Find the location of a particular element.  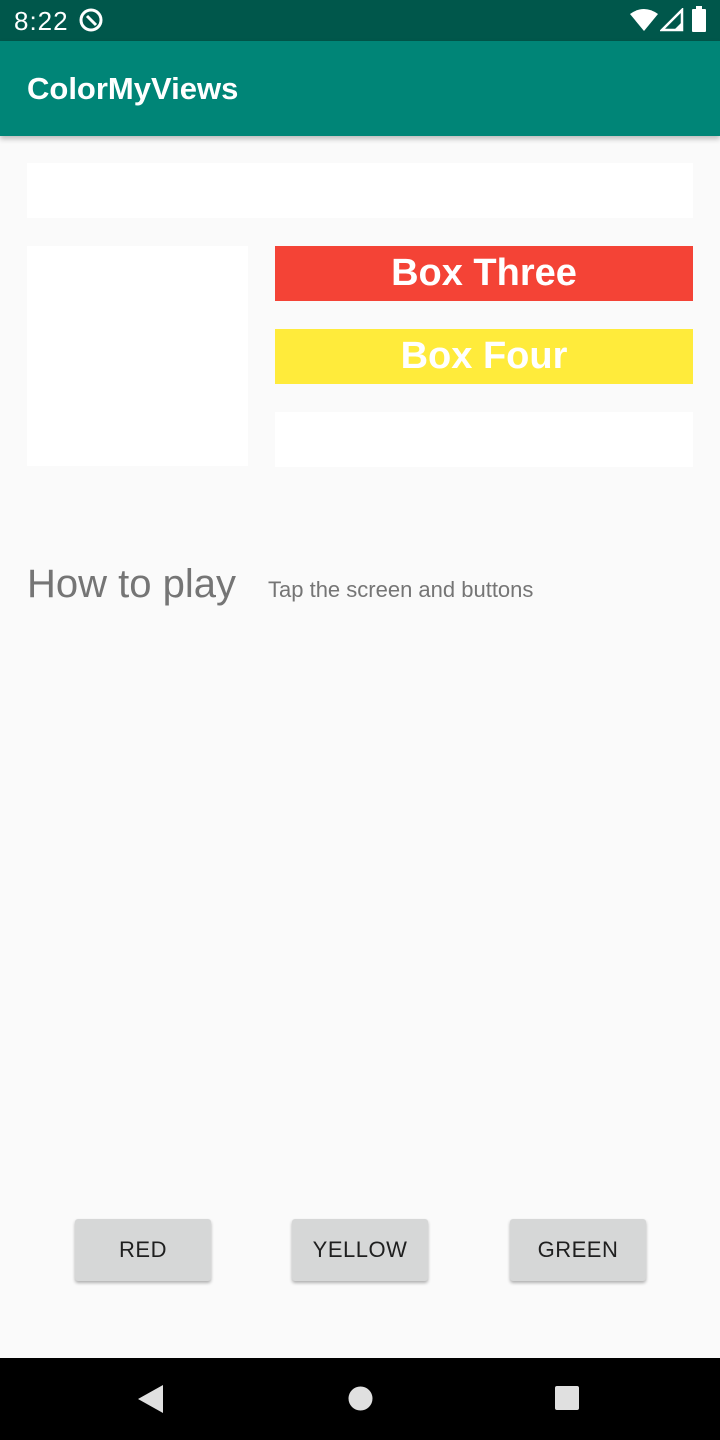

battery-icon is located at coordinates (699, 19).